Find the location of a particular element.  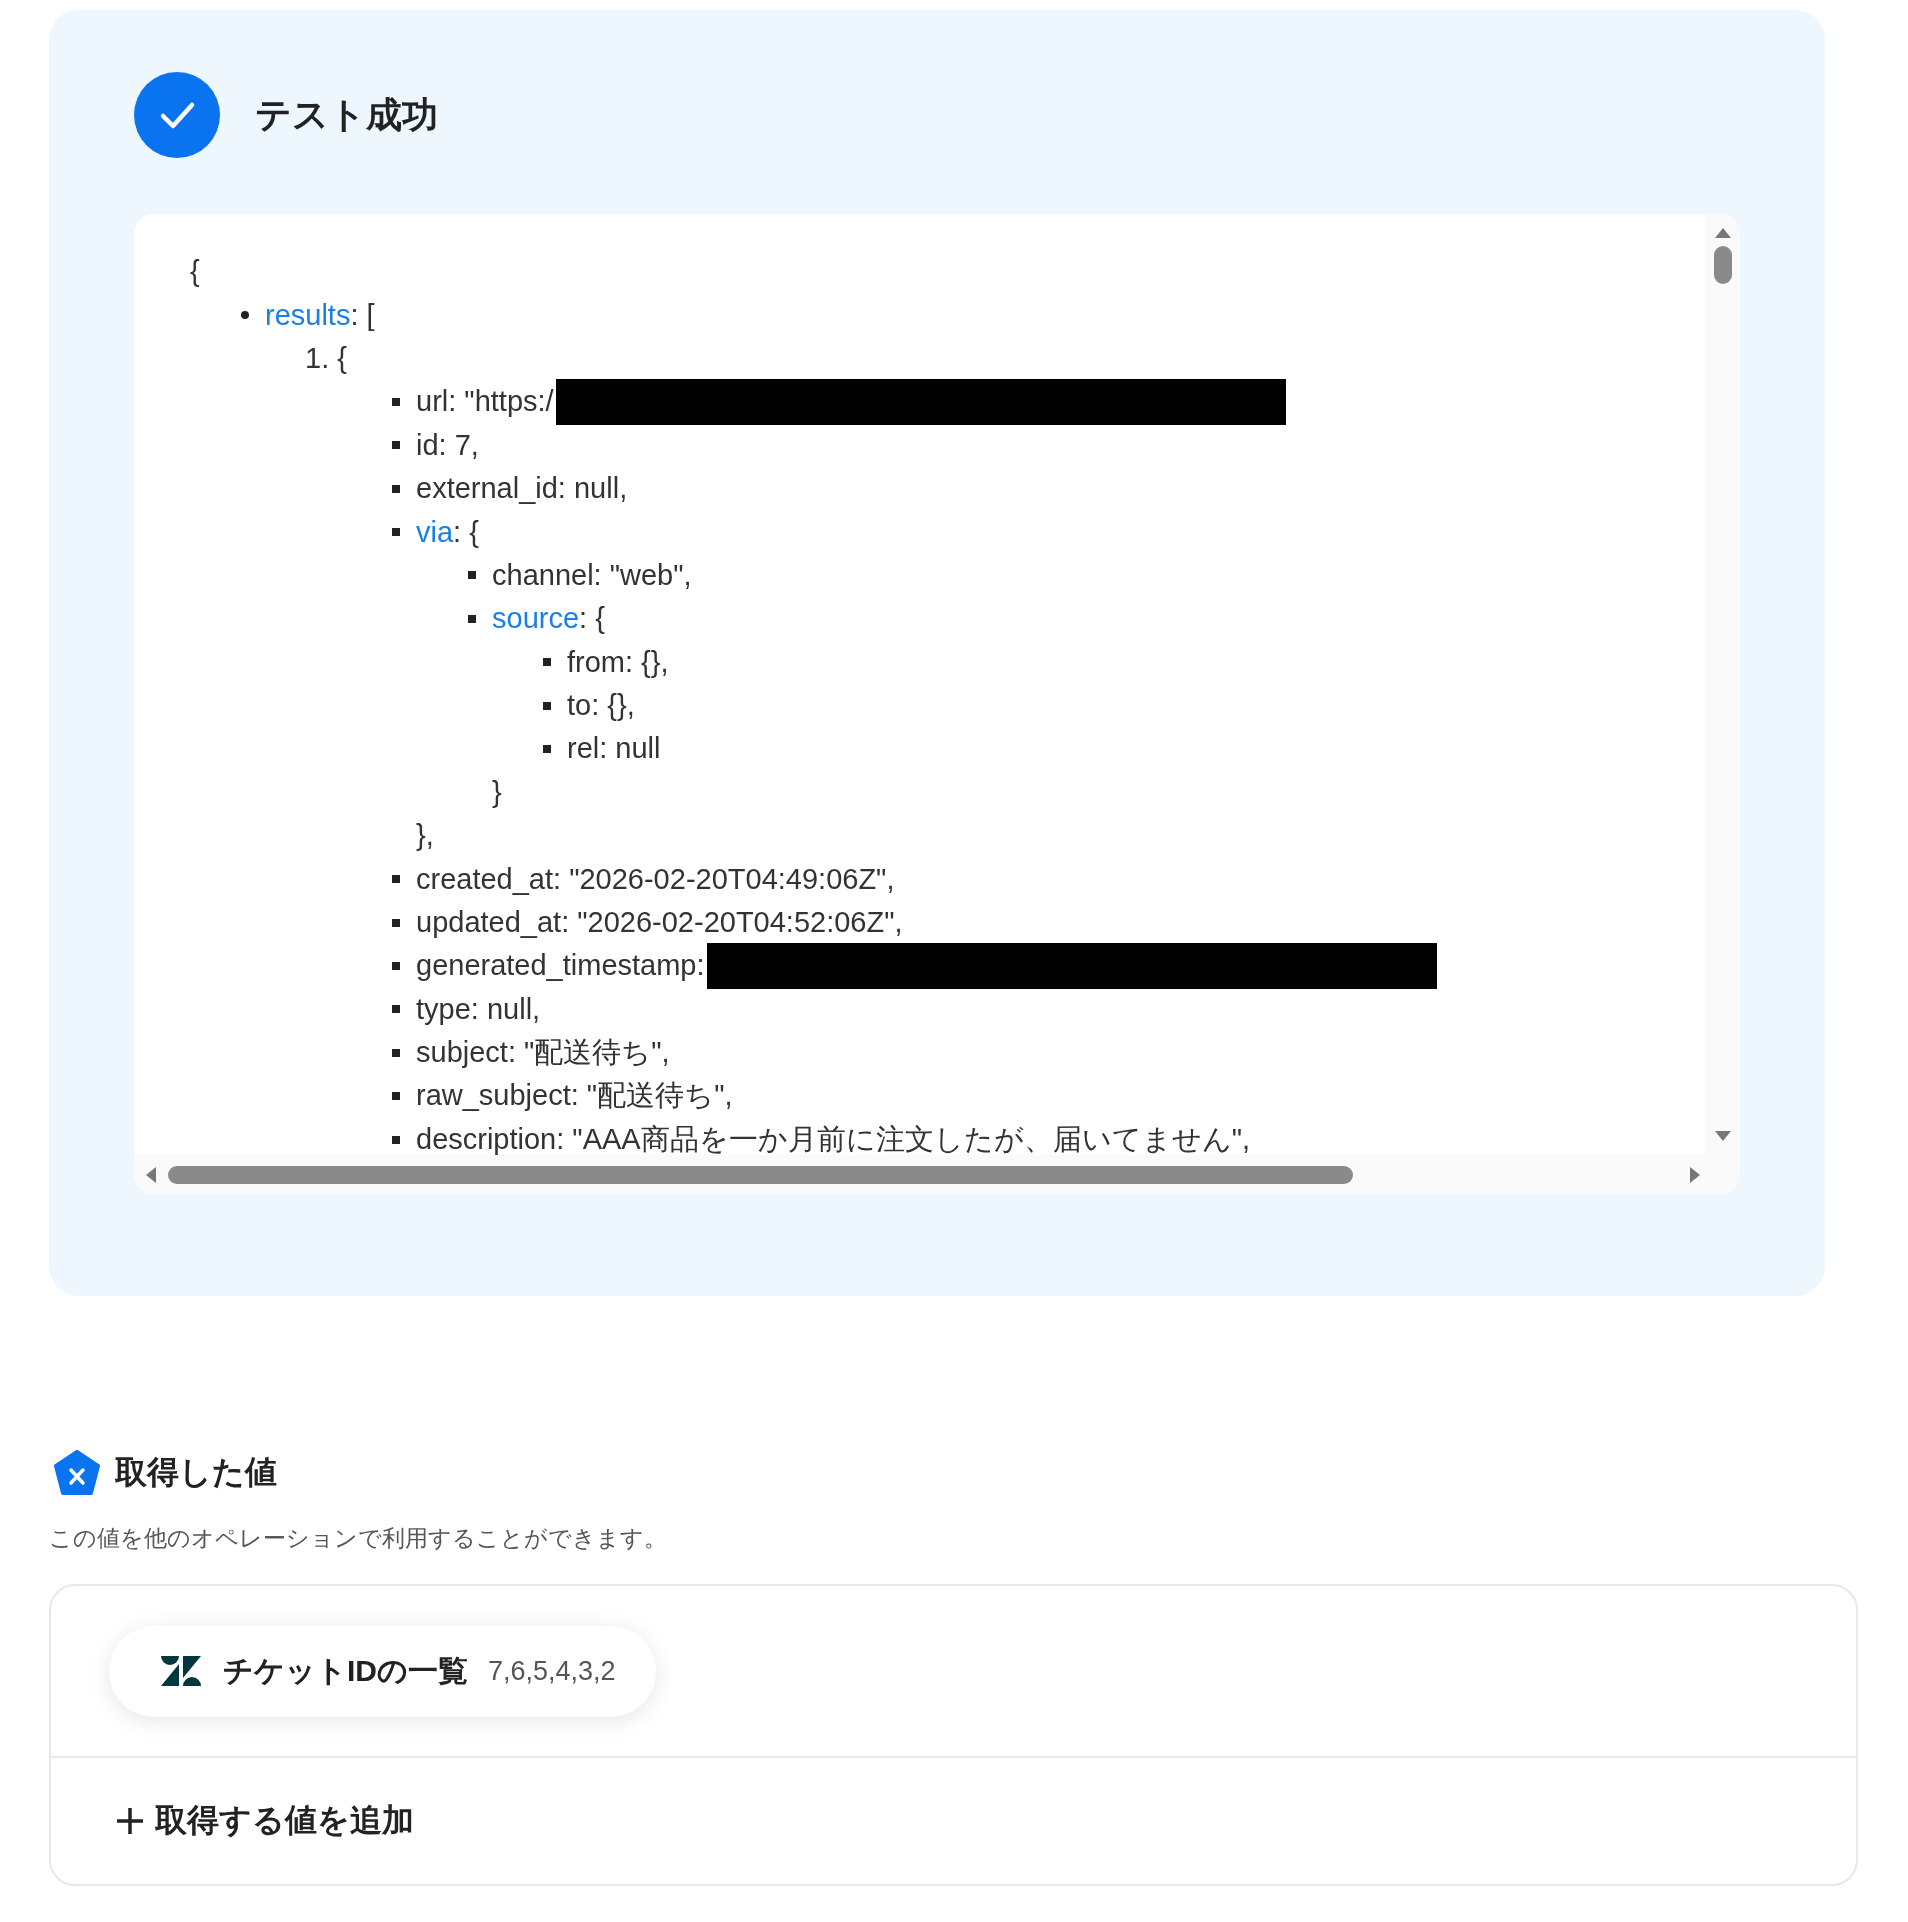

section-title: 取得した値 is located at coordinates (196, 1472).